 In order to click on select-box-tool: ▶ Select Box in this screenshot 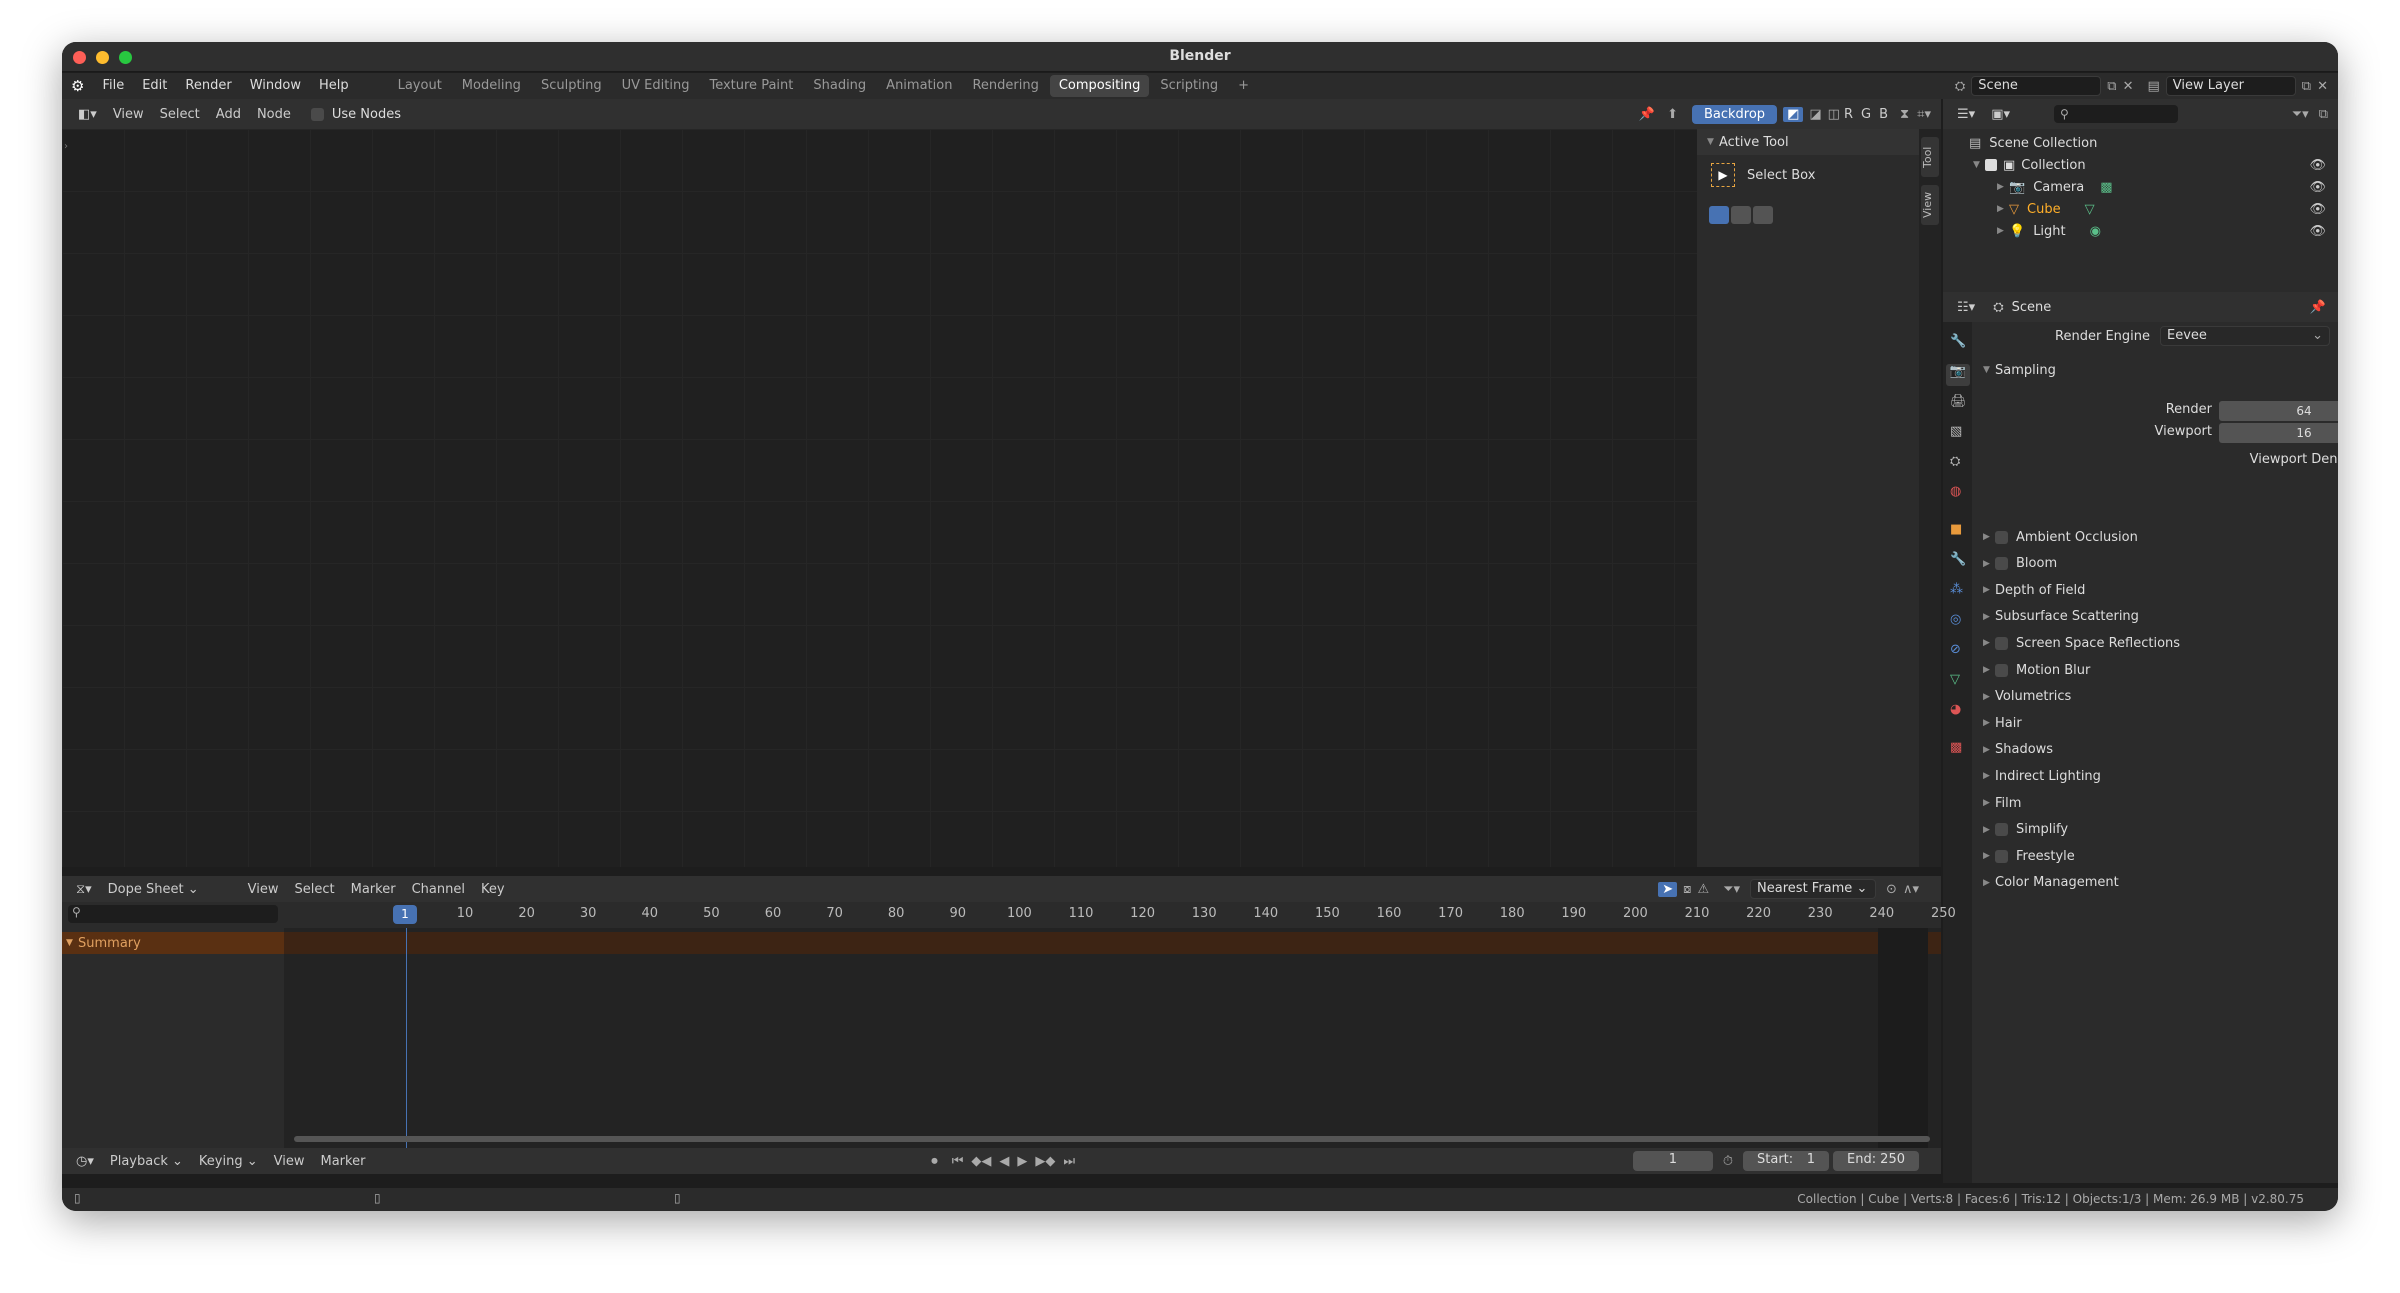, I will do `click(1763, 175)`.